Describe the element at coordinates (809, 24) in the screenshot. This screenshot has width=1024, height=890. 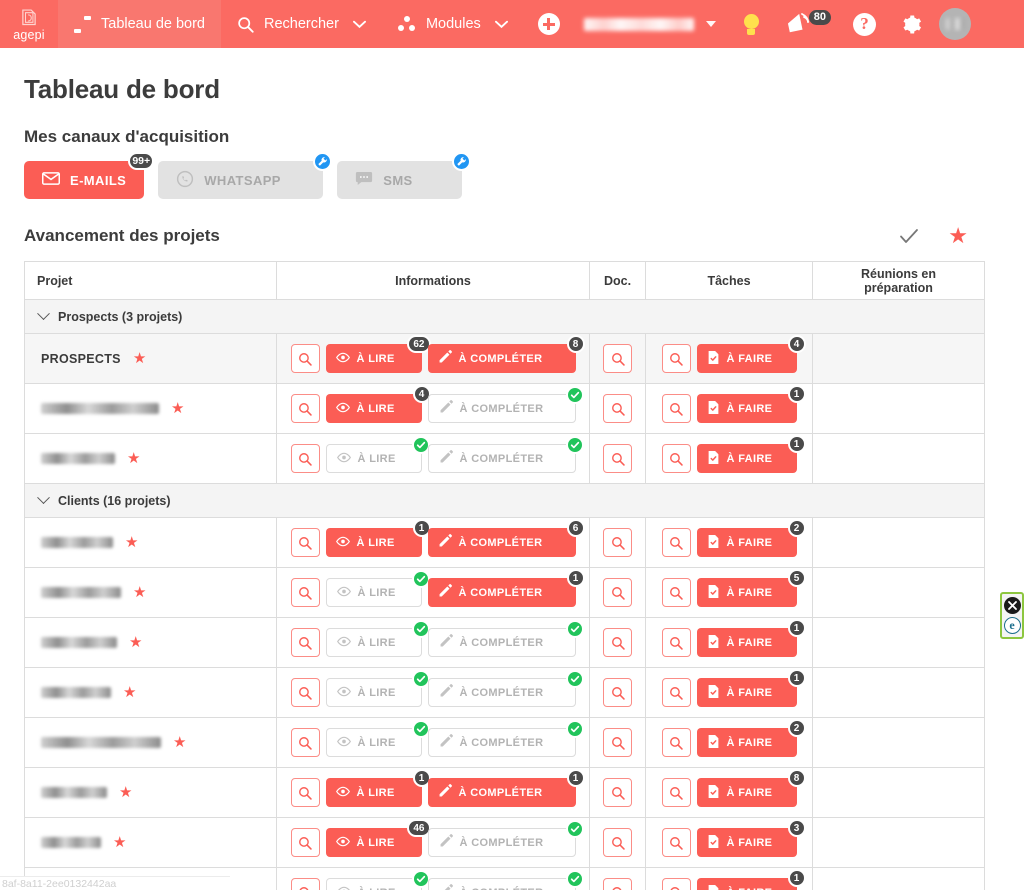
I see `nav-announcements-button: 80` at that location.